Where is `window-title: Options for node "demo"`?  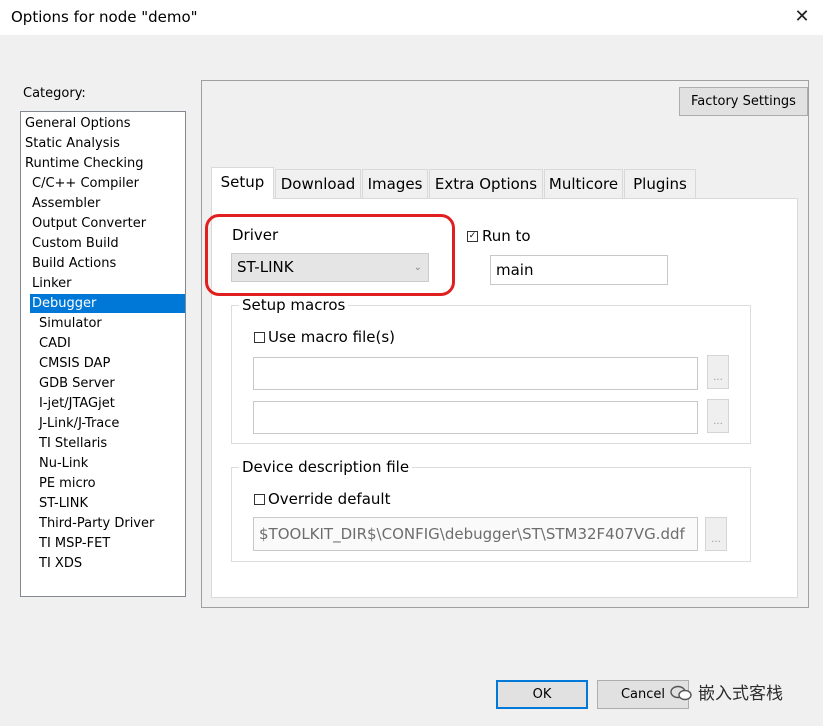
window-title: Options for node "demo" is located at coordinates (104, 17).